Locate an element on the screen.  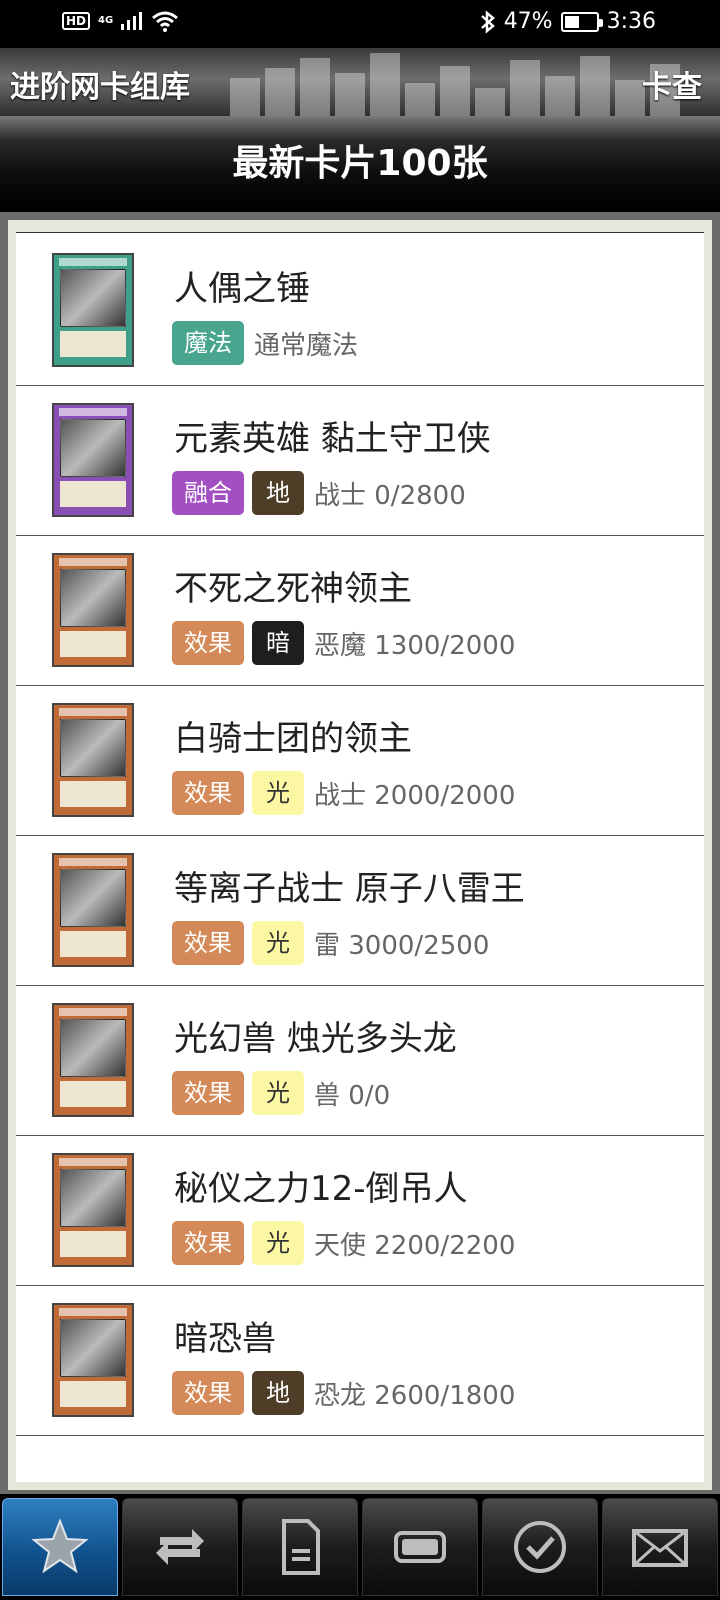
card-type-badge: 融合 is located at coordinates (208, 493).